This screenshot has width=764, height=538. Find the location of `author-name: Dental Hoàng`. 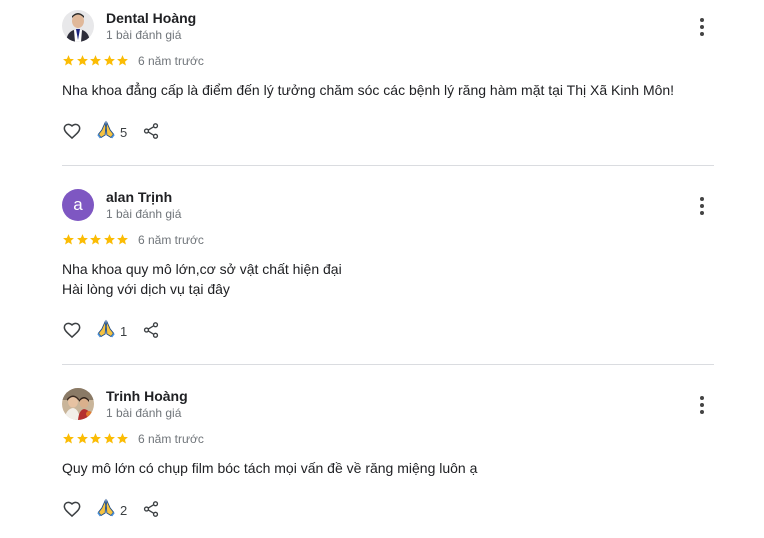

author-name: Dental Hoàng is located at coordinates (151, 18).